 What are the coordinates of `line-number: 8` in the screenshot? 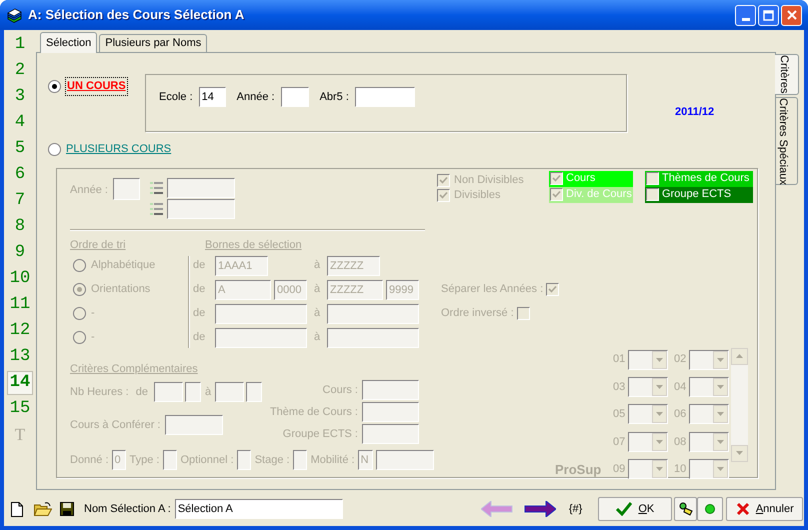 It's located at (20, 227).